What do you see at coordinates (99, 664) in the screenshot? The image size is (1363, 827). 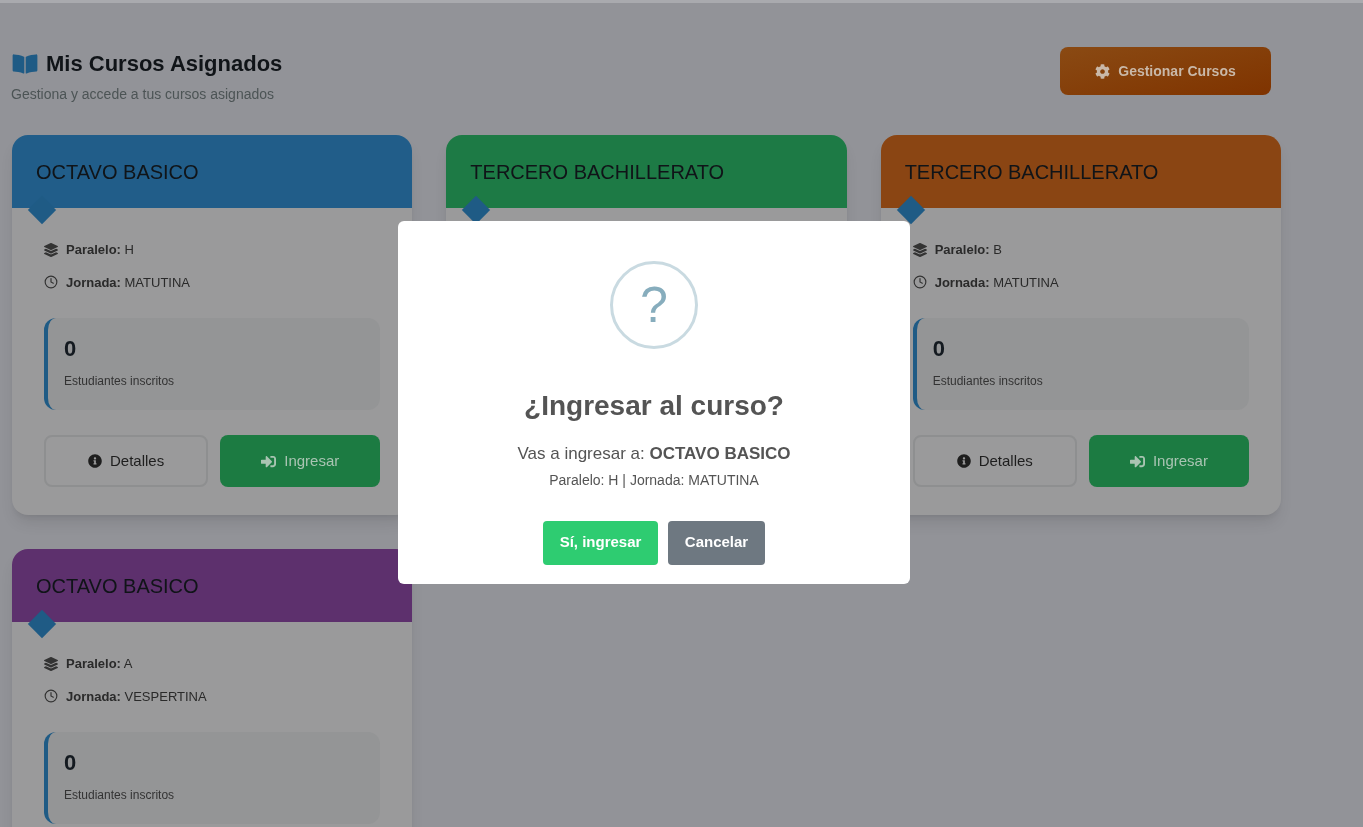 I see `paralelo-text: Paralelo: A` at bounding box center [99, 664].